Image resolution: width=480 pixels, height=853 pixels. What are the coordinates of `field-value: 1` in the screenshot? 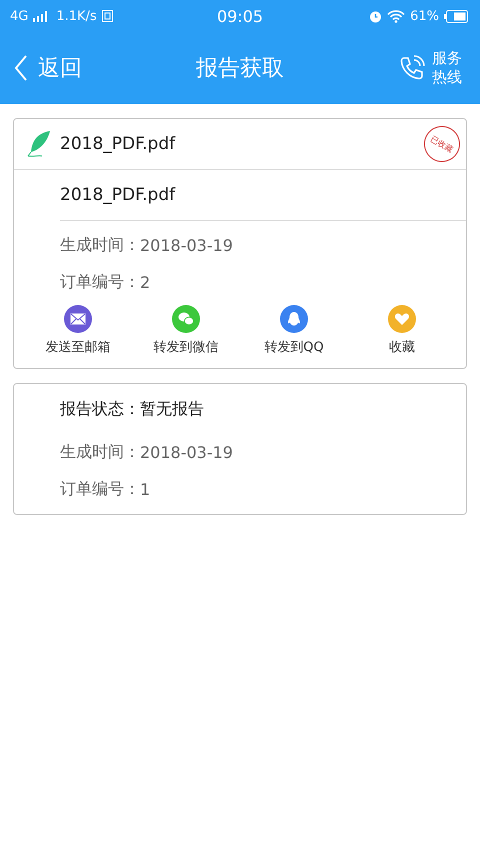 It's located at (145, 489).